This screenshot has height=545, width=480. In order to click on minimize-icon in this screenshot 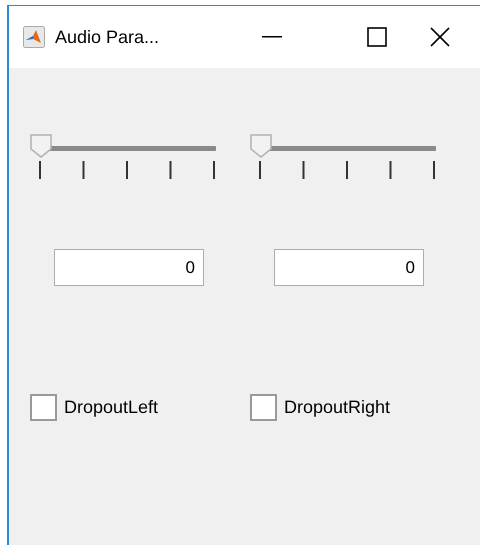, I will do `click(272, 37)`.